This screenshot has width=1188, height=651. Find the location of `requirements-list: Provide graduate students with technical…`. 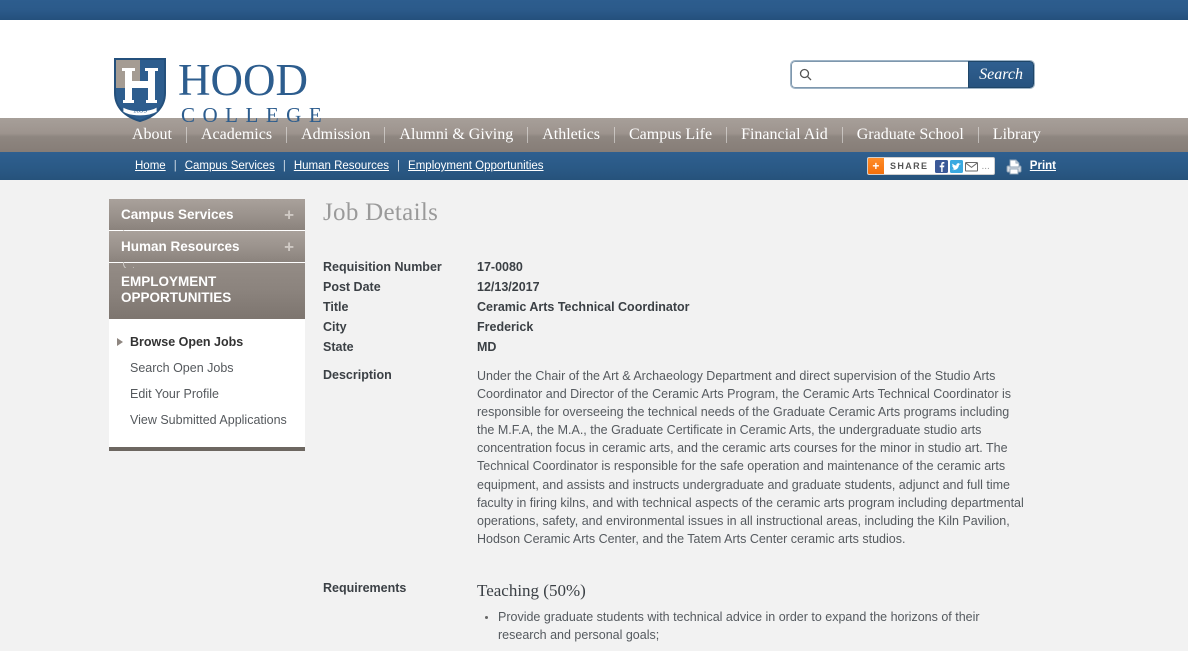

requirements-list: Provide graduate students with technical… is located at coordinates (750, 626).